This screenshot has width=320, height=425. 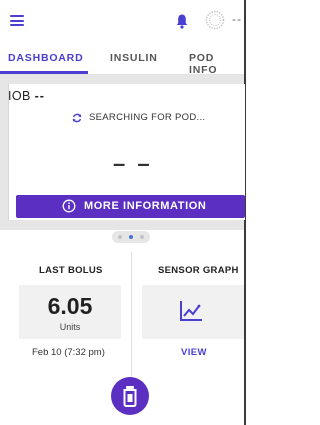 What do you see at coordinates (68, 352) in the screenshot?
I see `last-bolus-date: Feb 10 (7:32 pm)` at bounding box center [68, 352].